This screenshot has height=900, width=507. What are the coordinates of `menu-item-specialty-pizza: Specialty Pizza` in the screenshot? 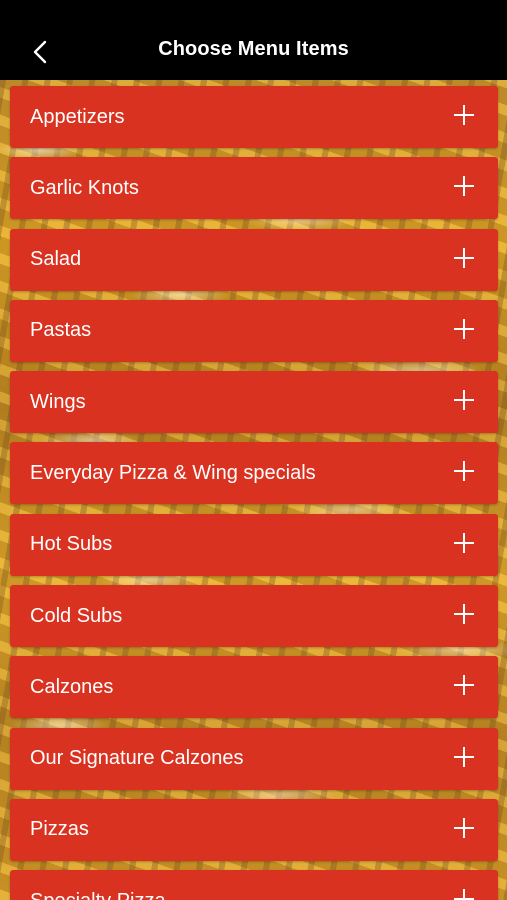 It's located at (254, 885).